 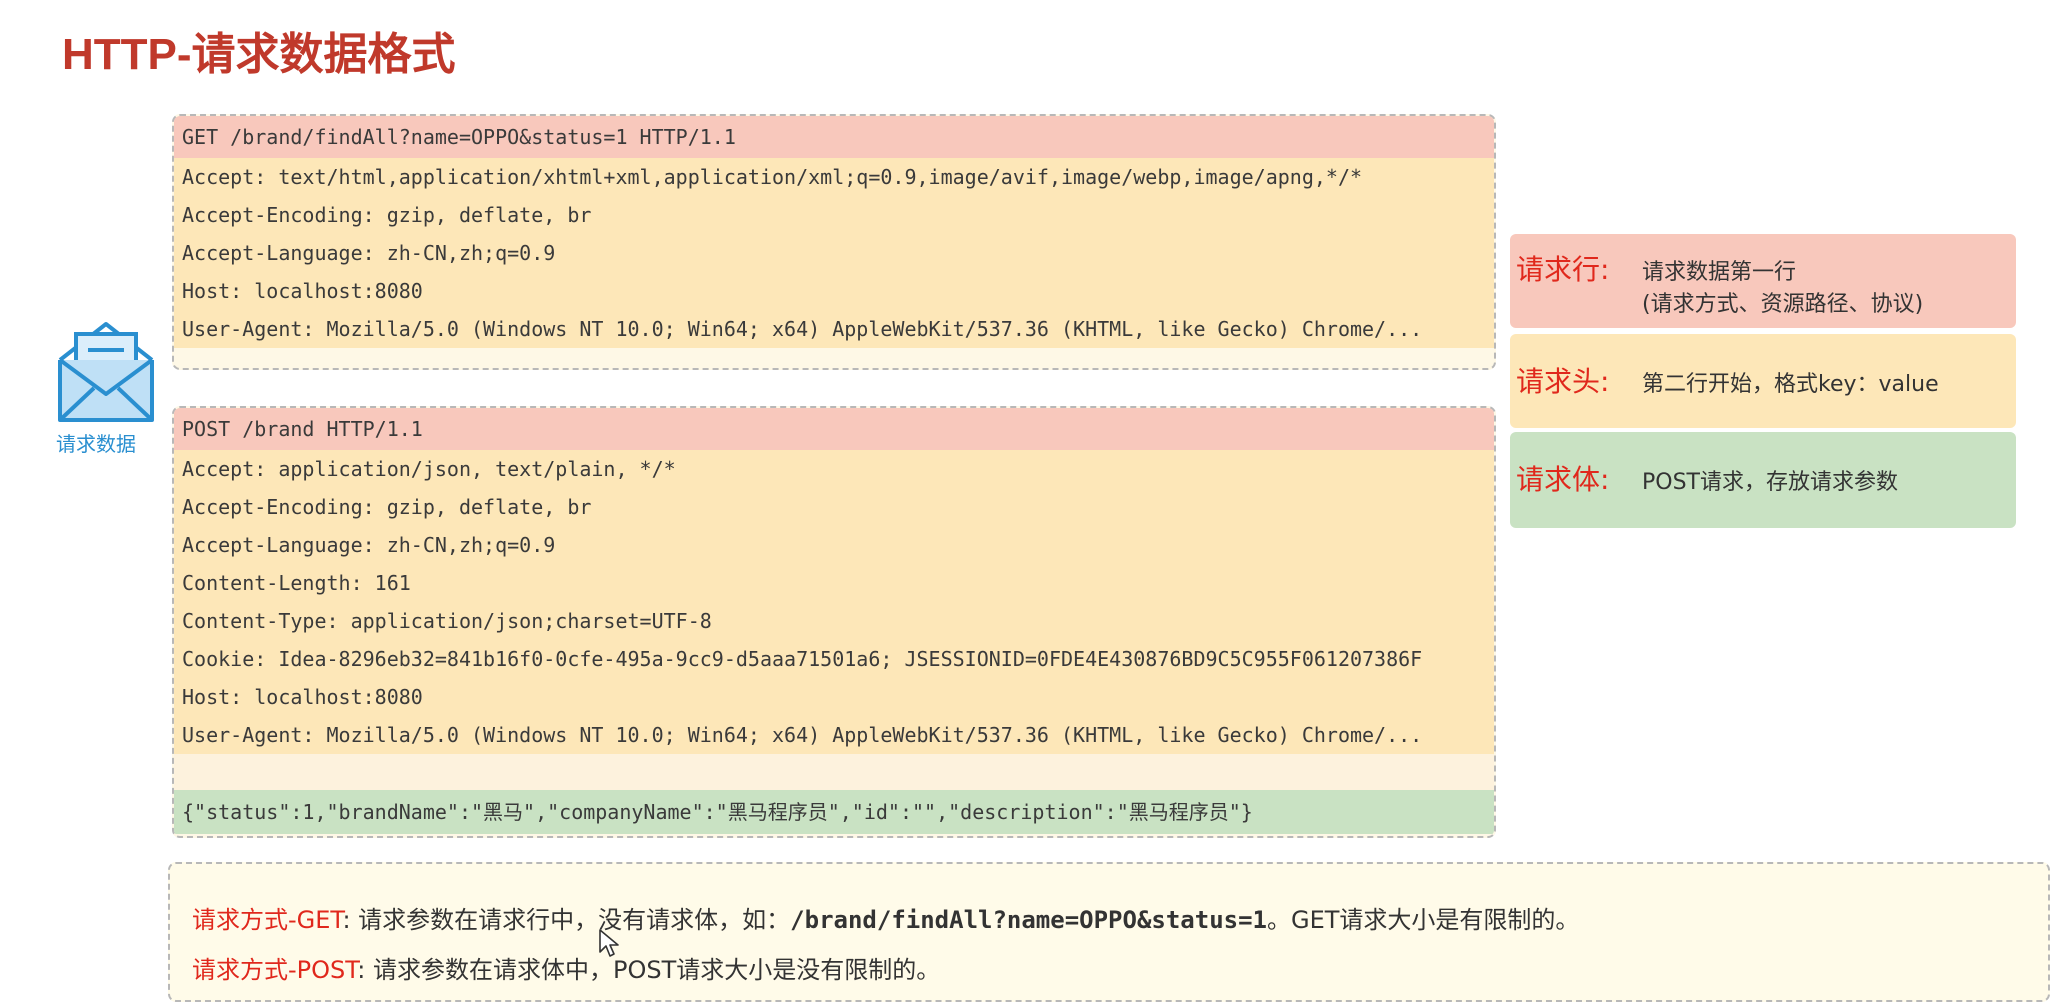 What do you see at coordinates (834, 253) in the screenshot?
I see `get-header-row: Accept-Language: zh-CN,zh;q=0.9` at bounding box center [834, 253].